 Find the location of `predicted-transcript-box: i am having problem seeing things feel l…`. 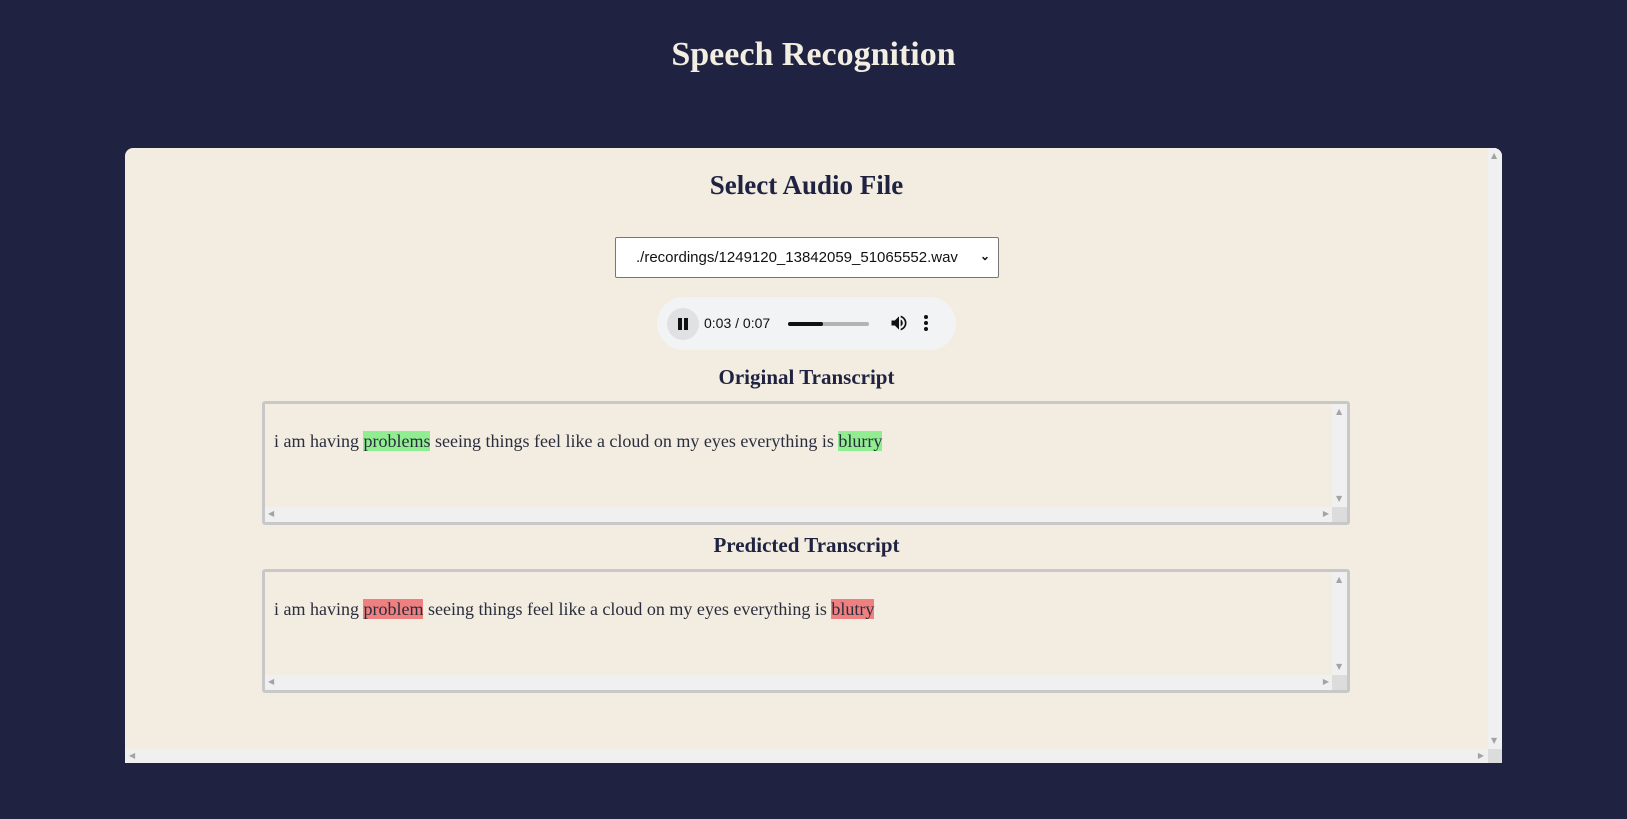

predicted-transcript-box: i am having problem seeing things feel l… is located at coordinates (806, 631).